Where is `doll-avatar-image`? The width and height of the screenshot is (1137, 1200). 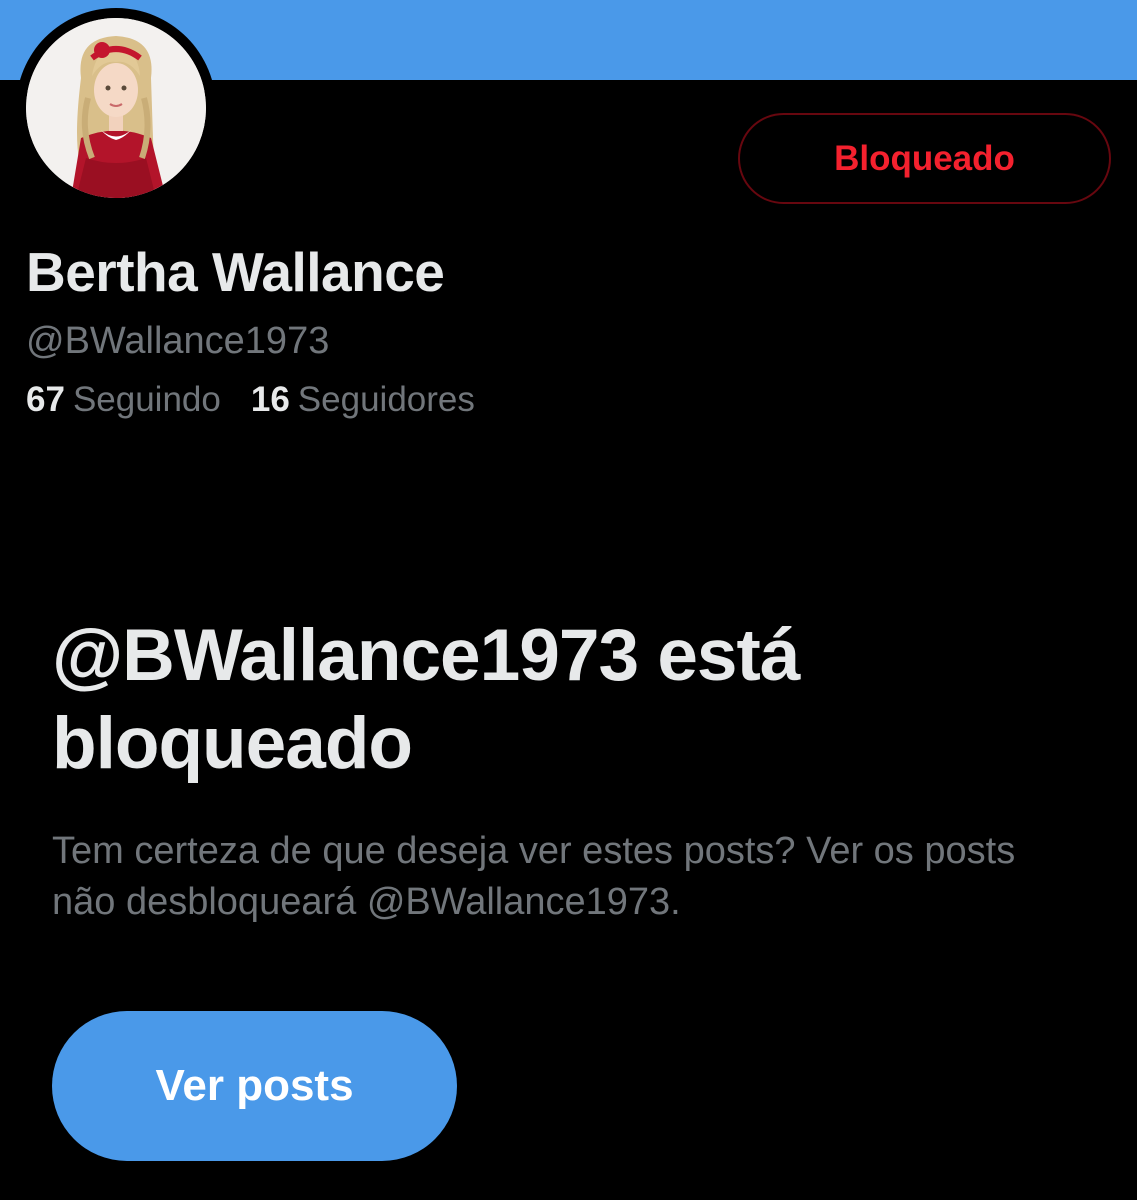
doll-avatar-image is located at coordinates (116, 108).